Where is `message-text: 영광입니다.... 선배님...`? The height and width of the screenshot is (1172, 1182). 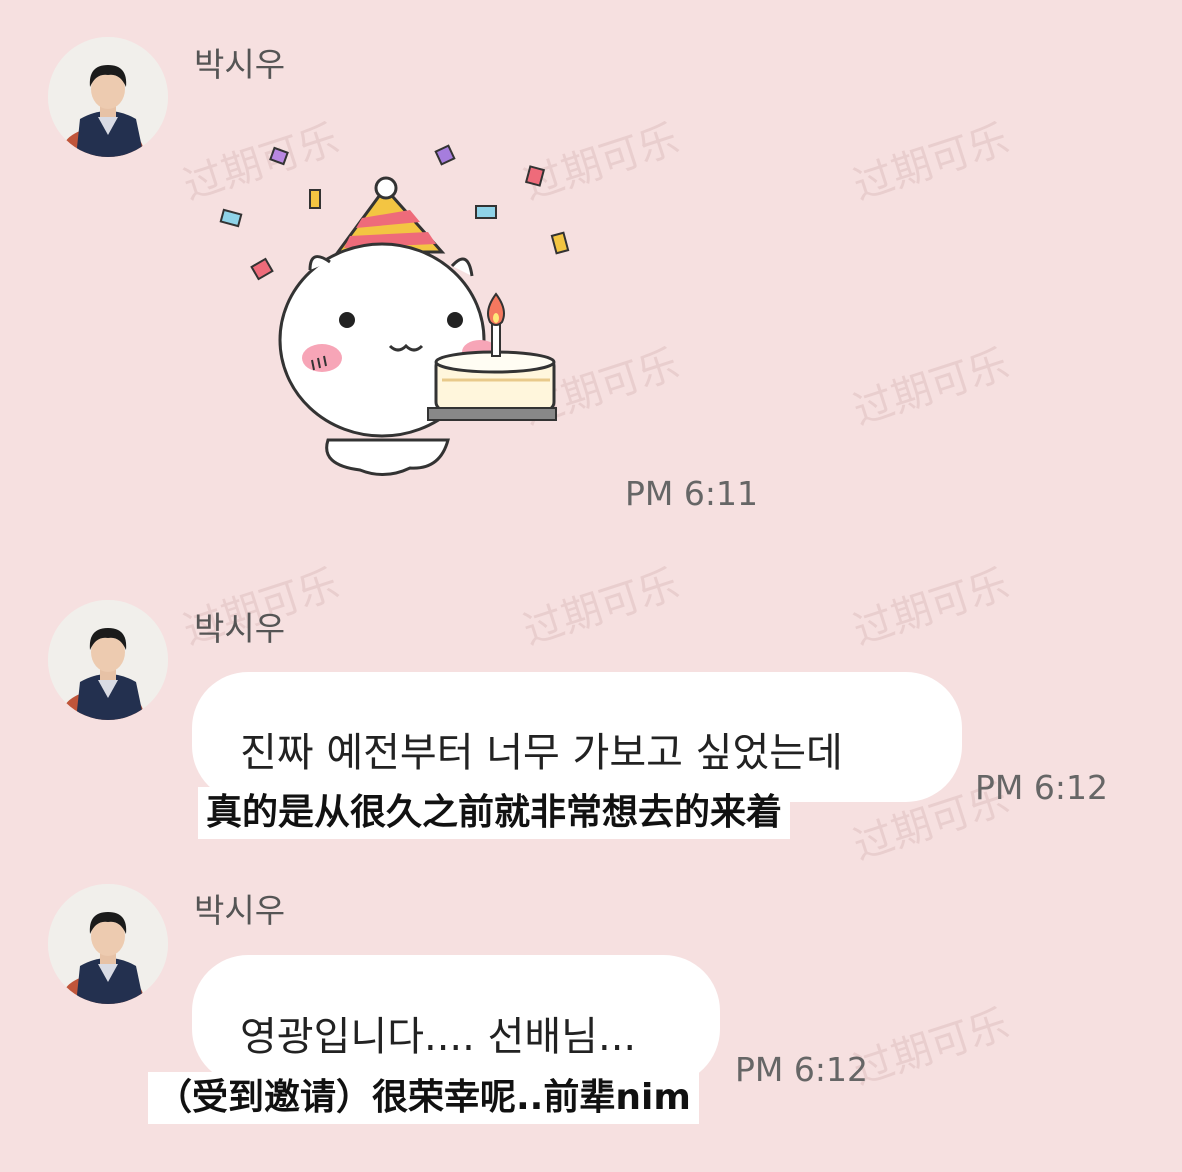 message-text: 영광입니다.... 선배님... is located at coordinates (438, 1037).